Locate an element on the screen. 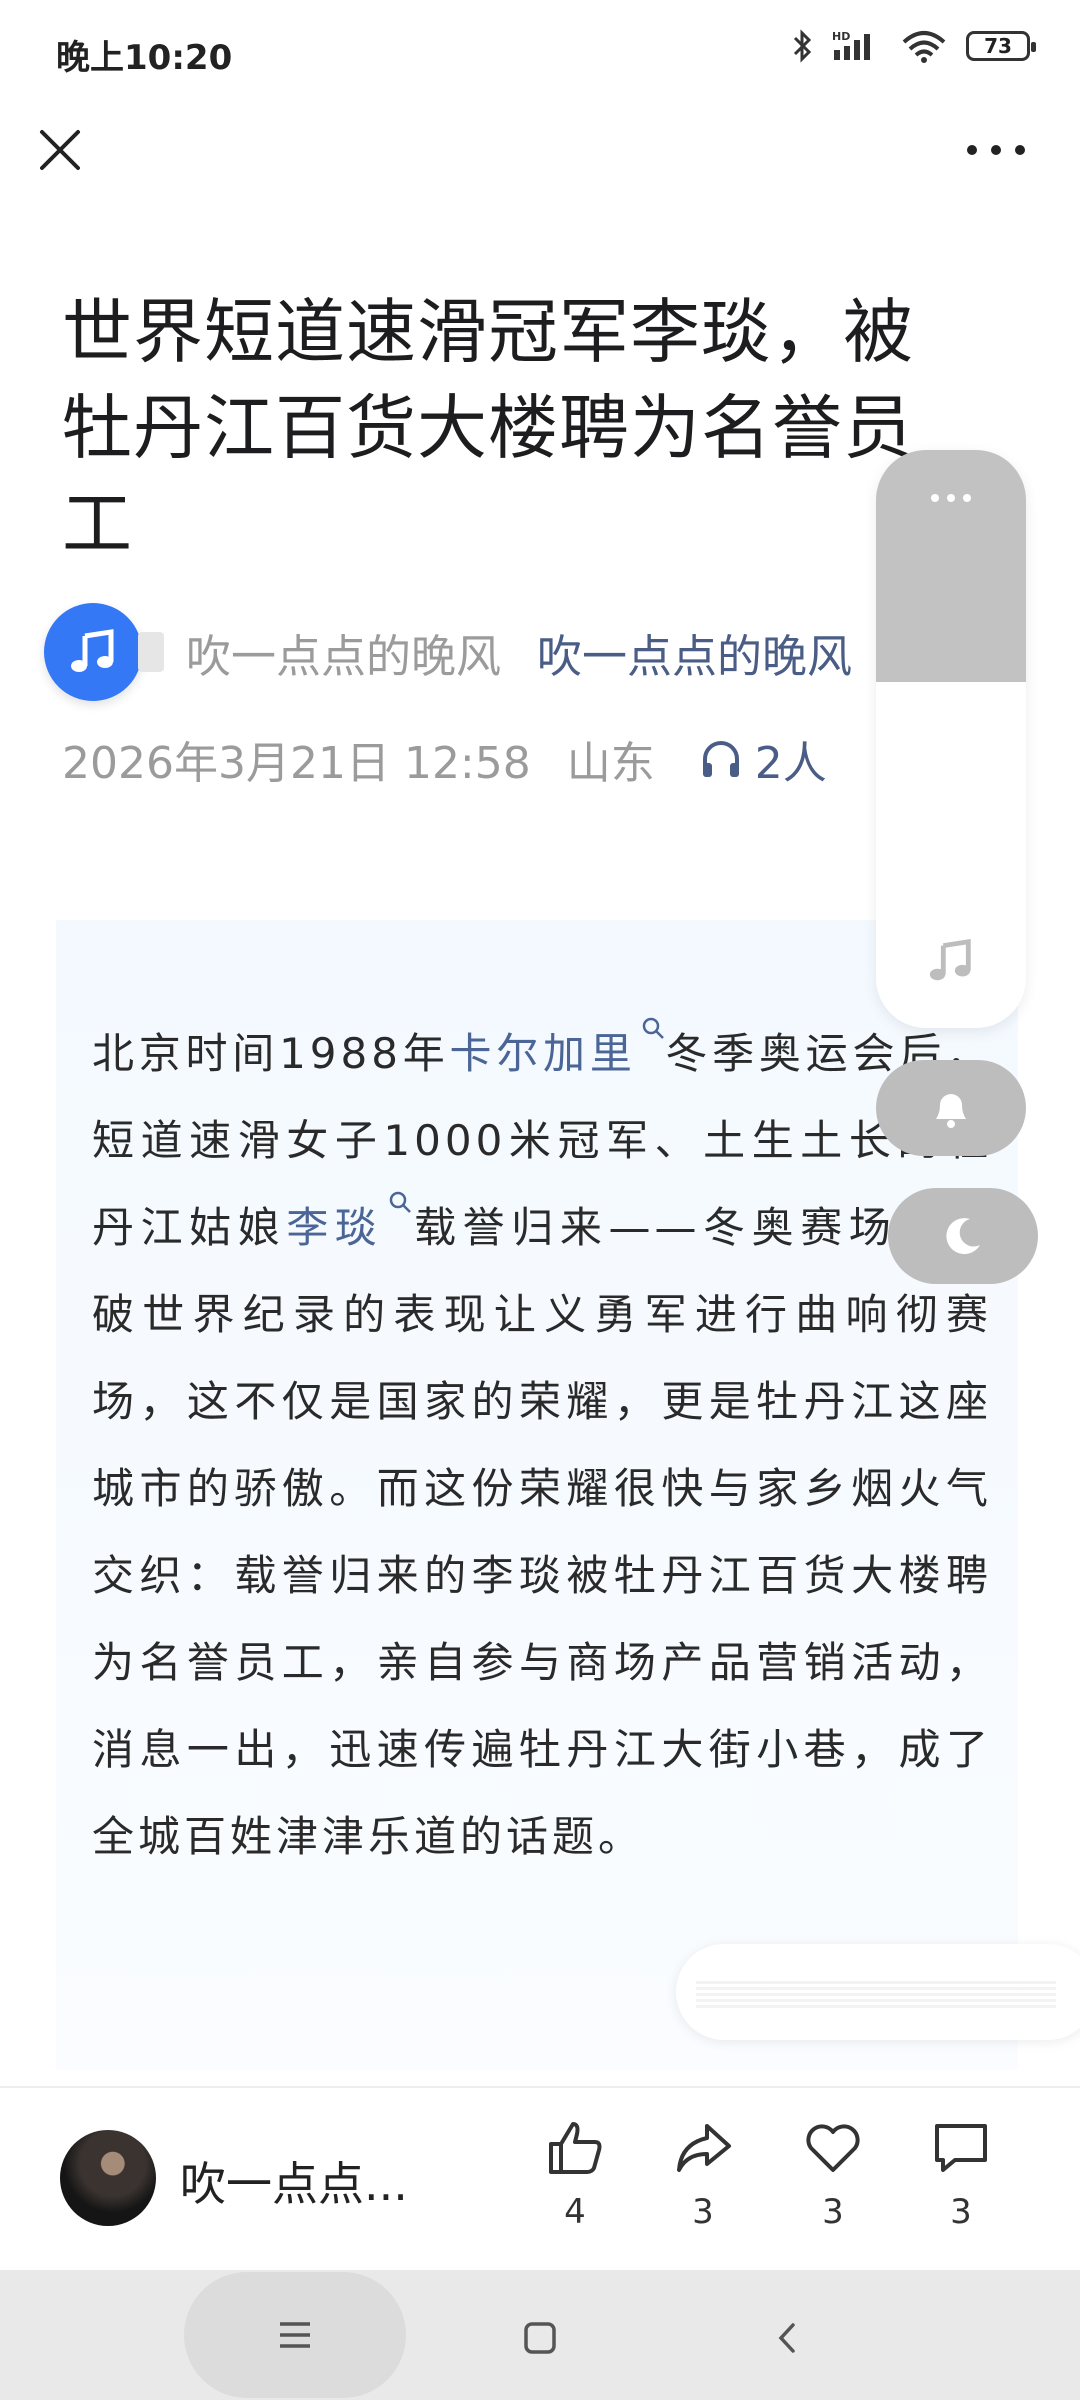 The image size is (1080, 2400). keyword-text: 卡尔加里 is located at coordinates (543, 1053).